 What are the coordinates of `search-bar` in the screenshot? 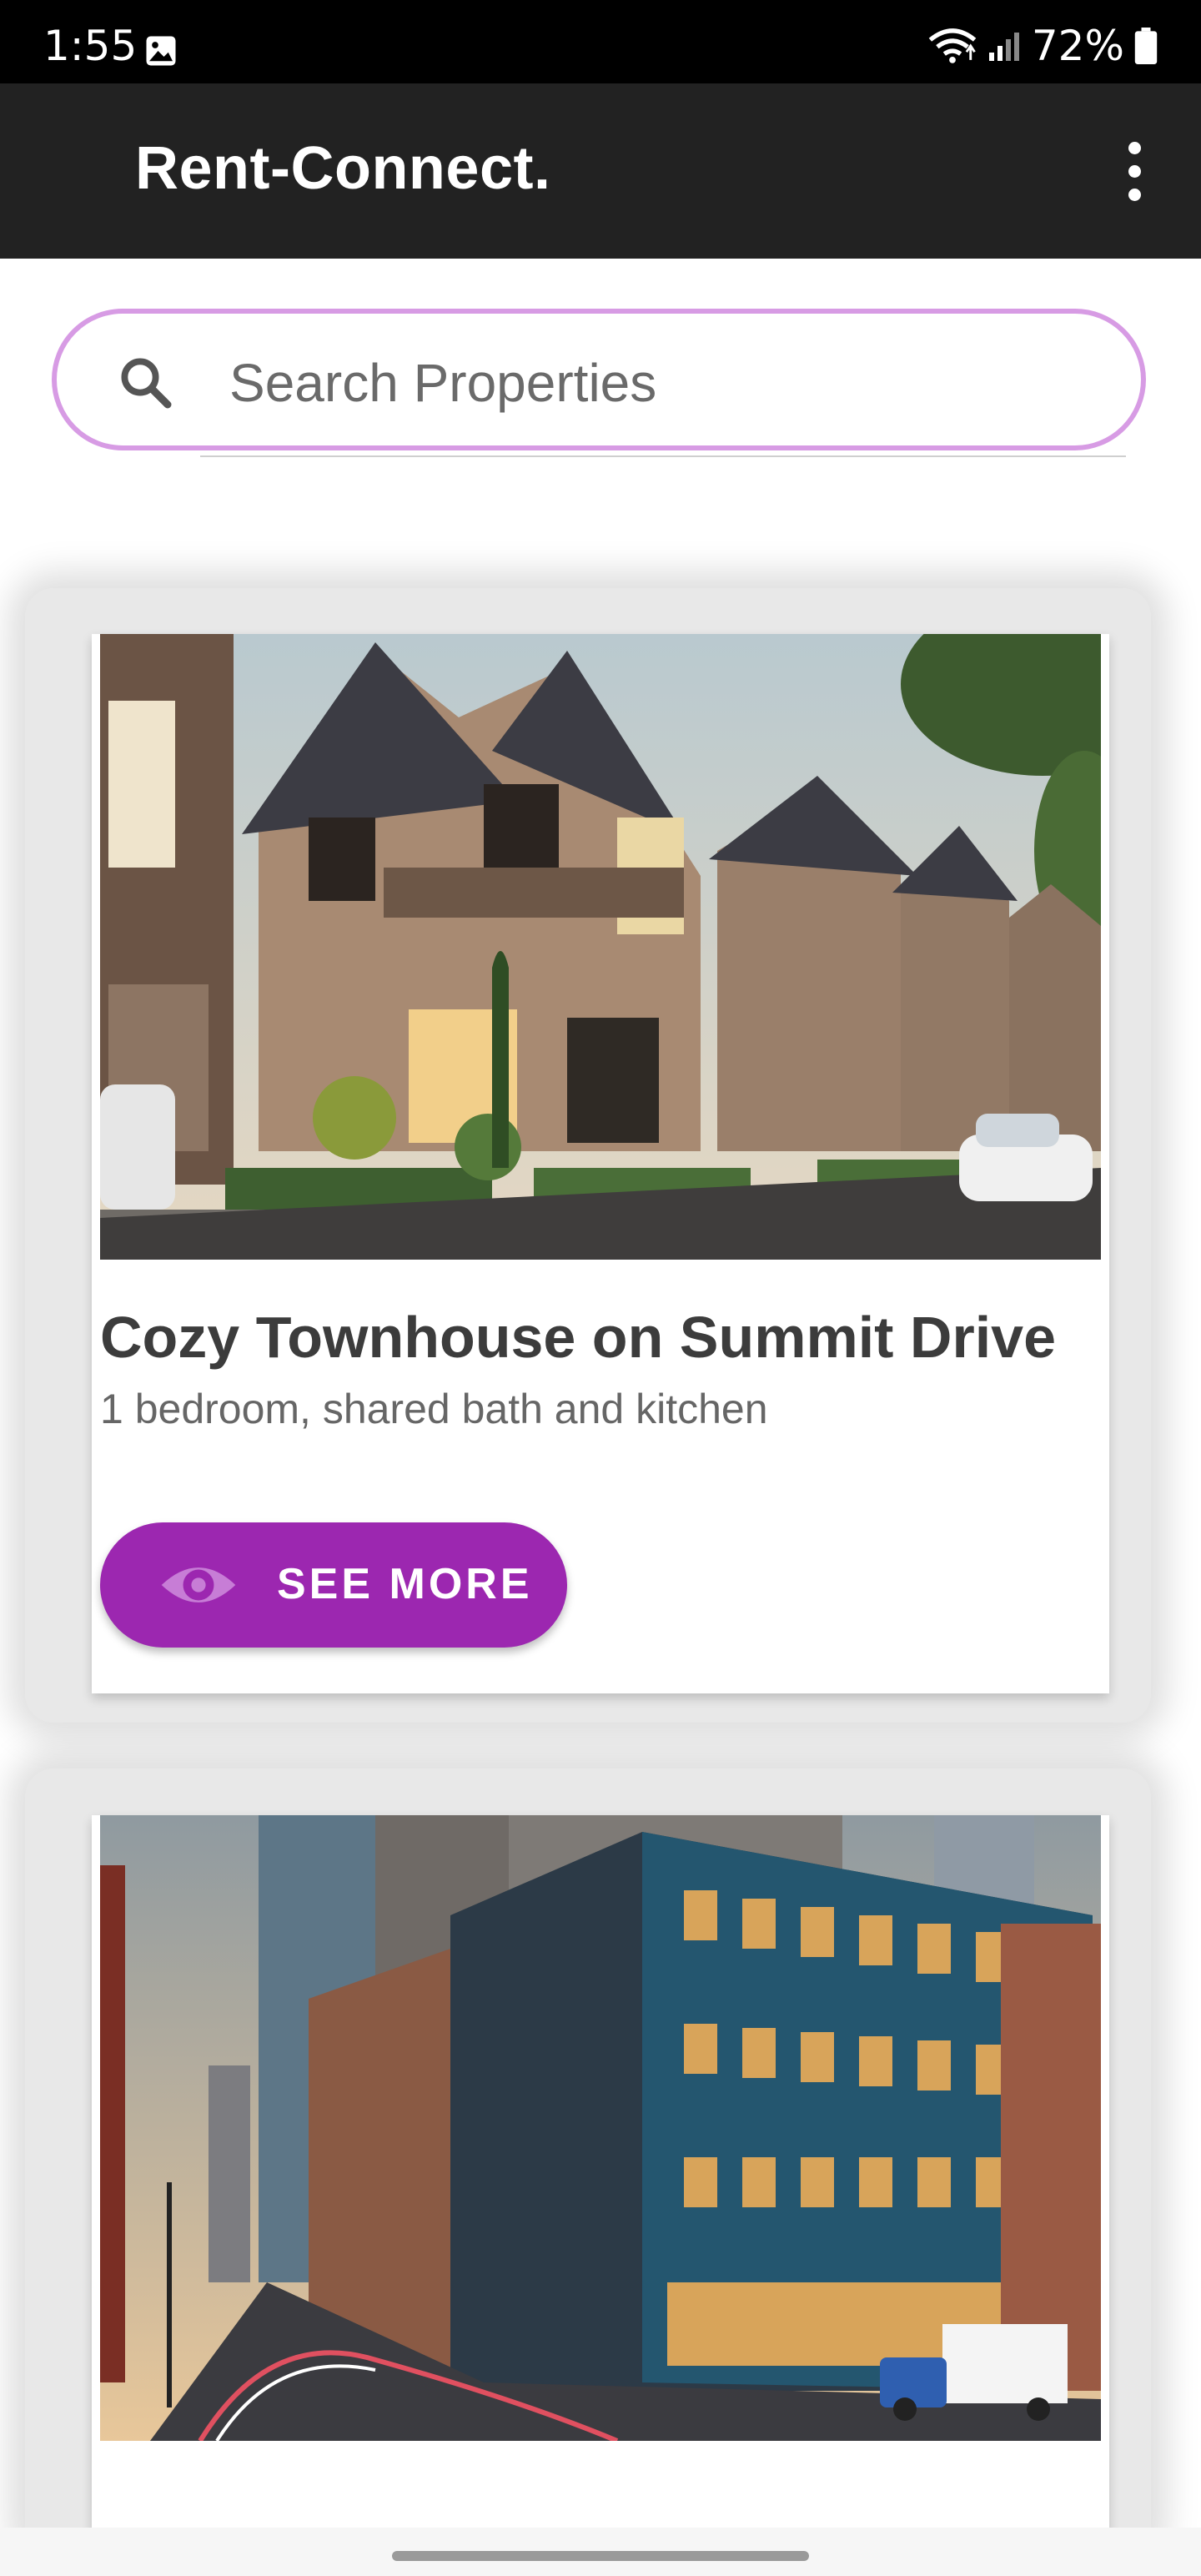 It's located at (599, 379).